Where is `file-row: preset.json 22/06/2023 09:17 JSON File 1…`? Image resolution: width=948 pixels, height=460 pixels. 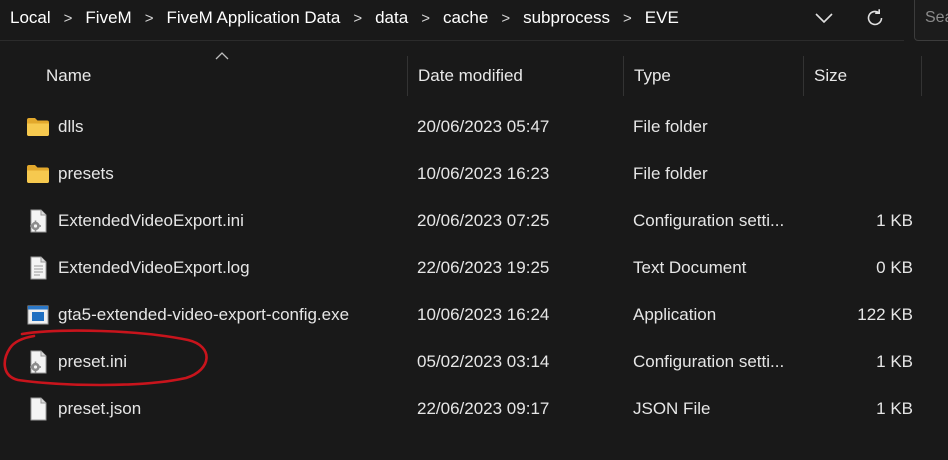 file-row: preset.json 22/06/2023 09:17 JSON File 1… is located at coordinates (474, 408).